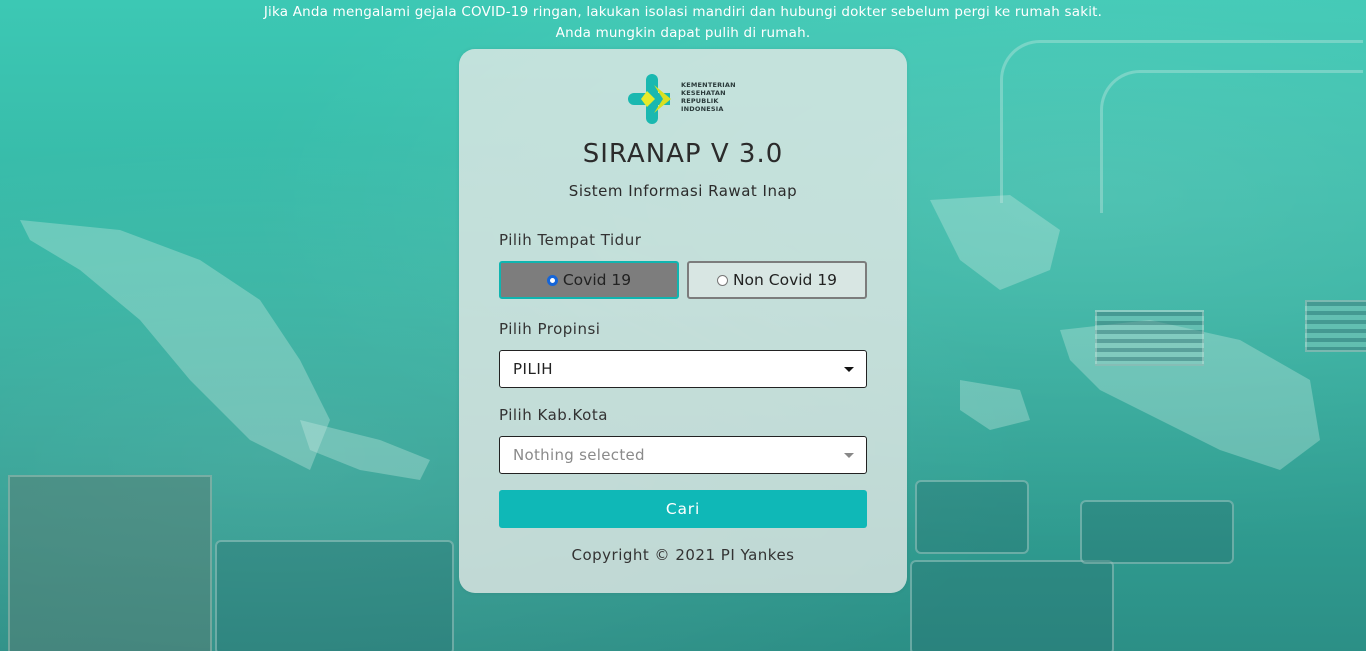 This screenshot has width=1366, height=651. What do you see at coordinates (785, 280) in the screenshot?
I see `non-covid-19-option-label: Non Covid 19` at bounding box center [785, 280].